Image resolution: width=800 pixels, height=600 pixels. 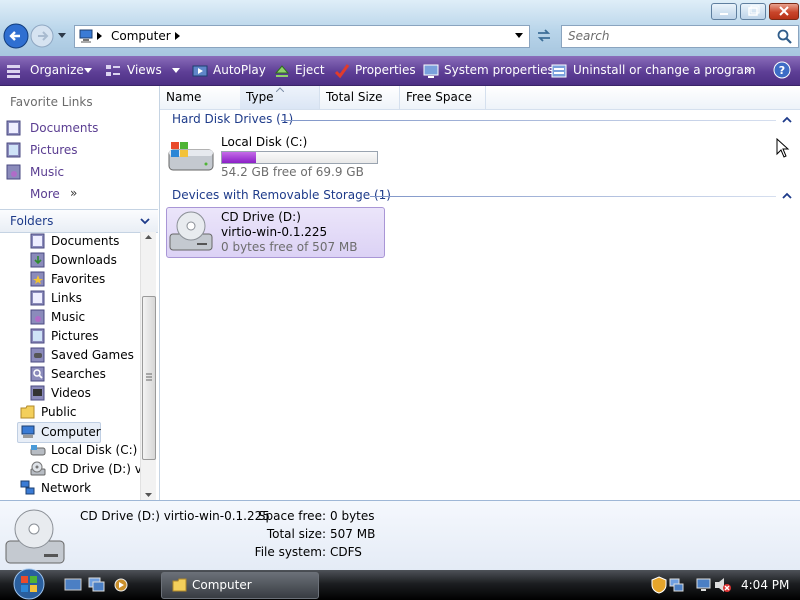 I want to click on search-box: Search, so click(x=680, y=36).